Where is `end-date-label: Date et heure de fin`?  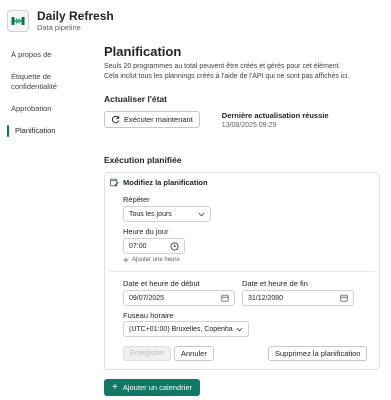 end-date-label: Date et heure de fin is located at coordinates (275, 283).